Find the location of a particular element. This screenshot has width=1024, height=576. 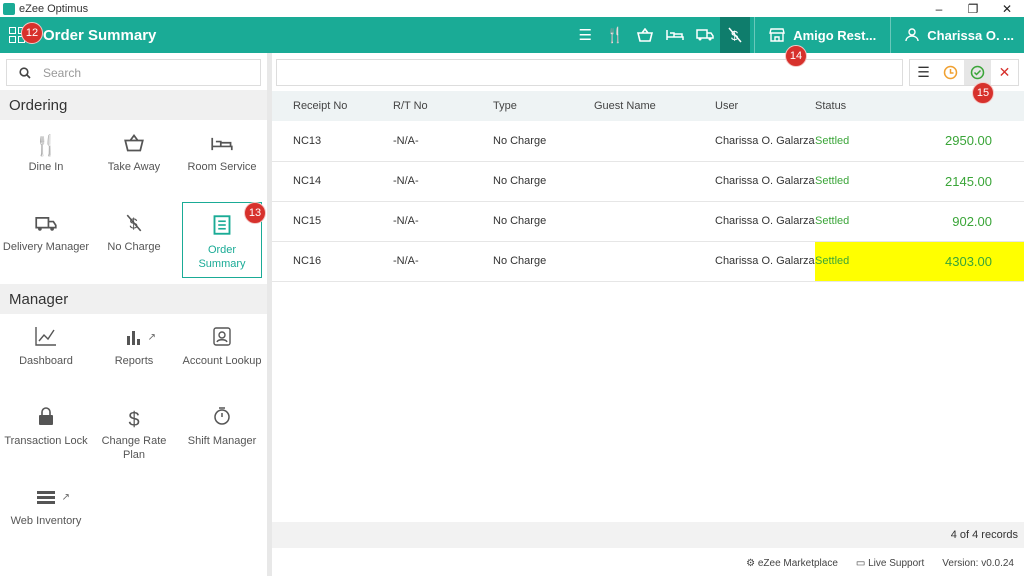

take-away-icon is located at coordinates (645, 35).